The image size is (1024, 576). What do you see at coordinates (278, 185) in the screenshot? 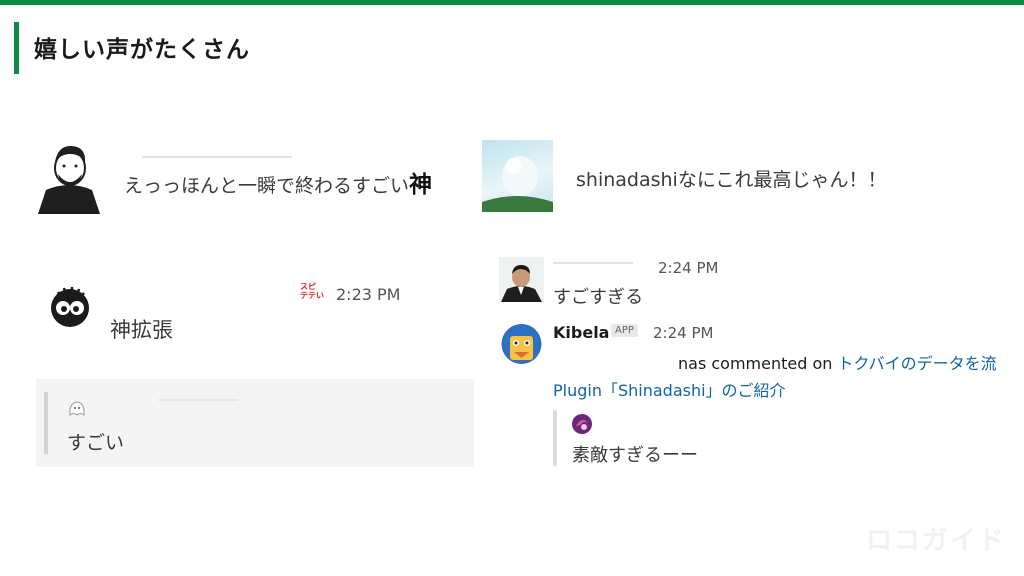
I see `message-text: えっっほんと一瞬で終わるすごい神` at bounding box center [278, 185].